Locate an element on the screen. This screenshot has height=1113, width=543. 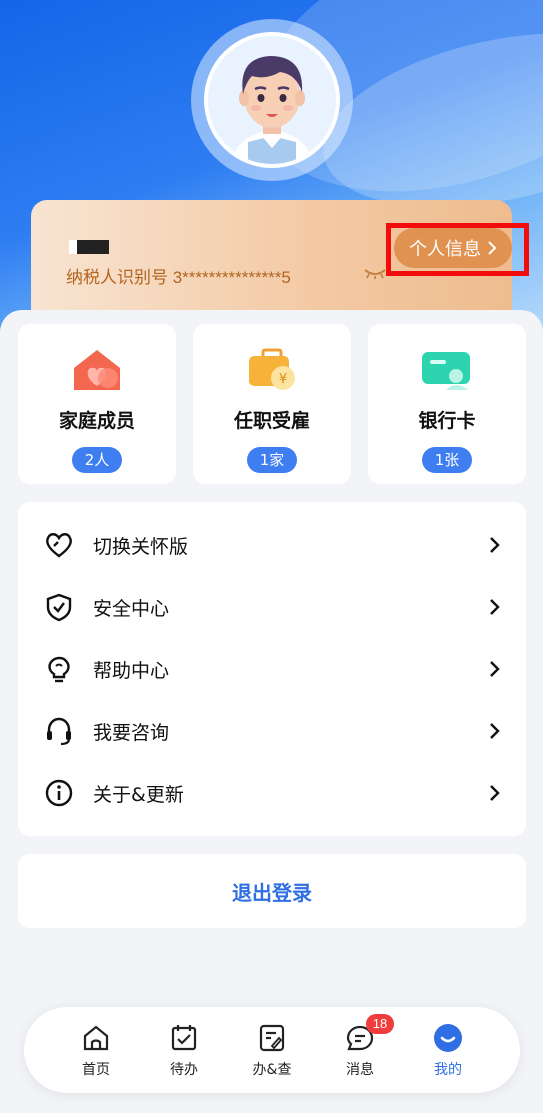
house-heart-icon is located at coordinates (97, 370).